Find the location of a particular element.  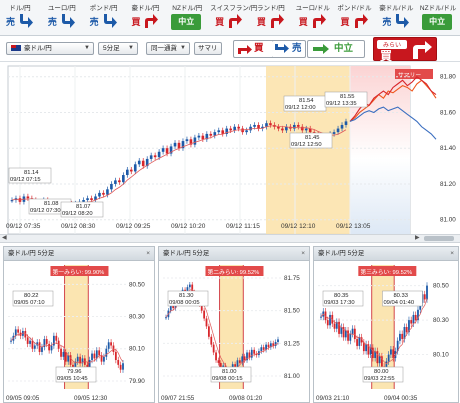

pair-select: 豪ドル/円 ▼ is located at coordinates (50, 48).